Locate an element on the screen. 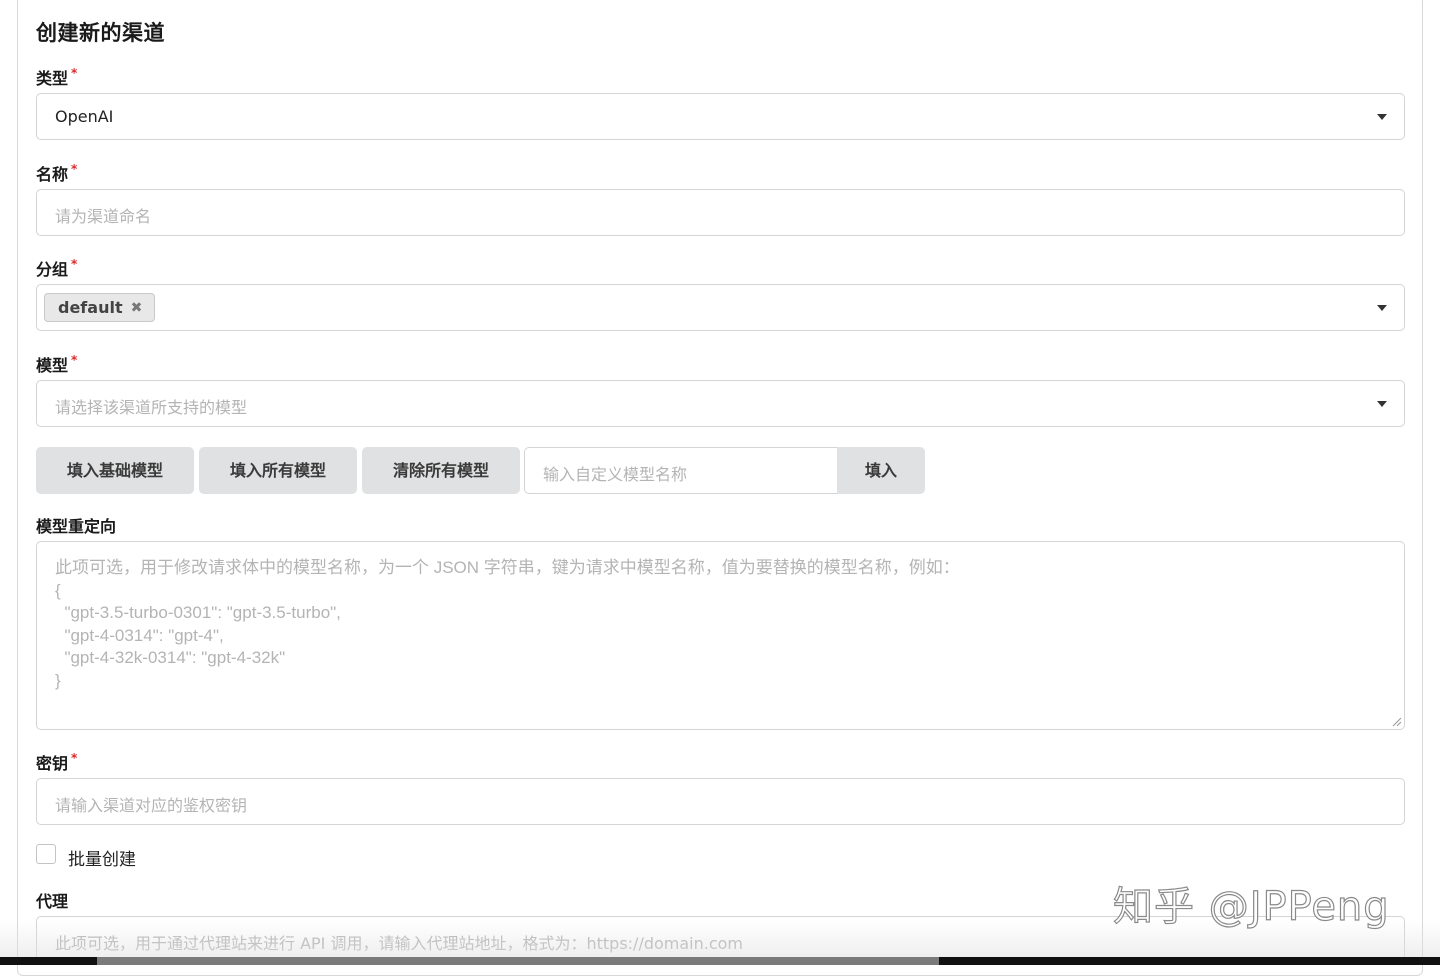 The width and height of the screenshot is (1440, 976). key-placeholder: 请输入渠道对应的鉴权密钥 is located at coordinates (151, 805).